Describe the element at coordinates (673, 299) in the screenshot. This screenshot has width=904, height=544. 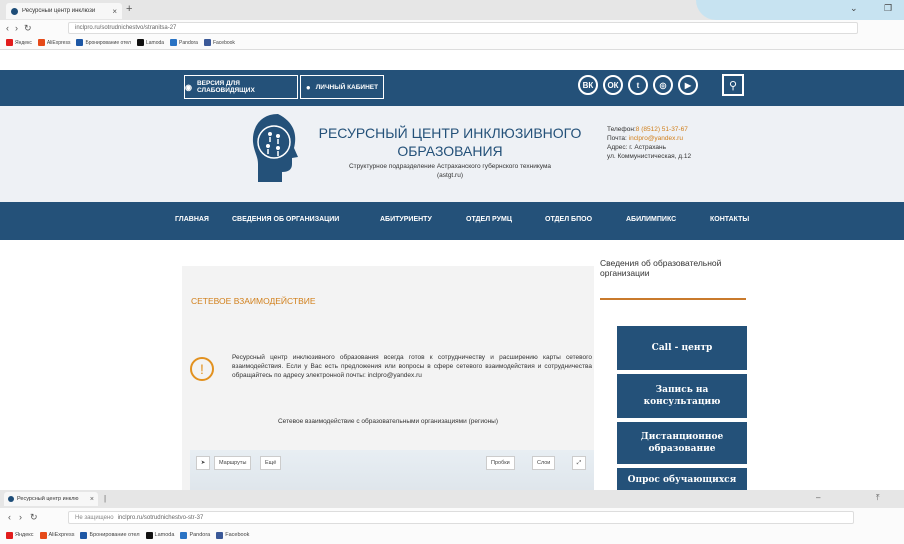
I see `sidebar-divider` at that location.